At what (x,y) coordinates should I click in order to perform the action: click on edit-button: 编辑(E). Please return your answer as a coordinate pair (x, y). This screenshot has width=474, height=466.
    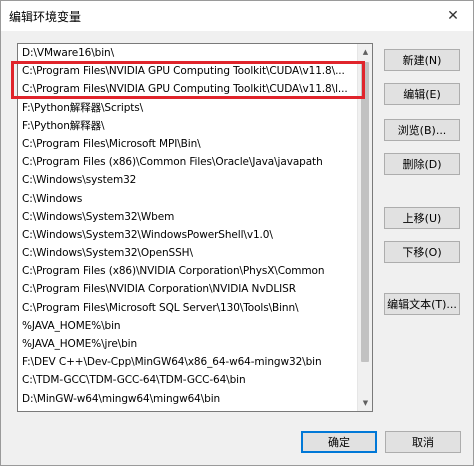
    Looking at the image, I should click on (422, 94).